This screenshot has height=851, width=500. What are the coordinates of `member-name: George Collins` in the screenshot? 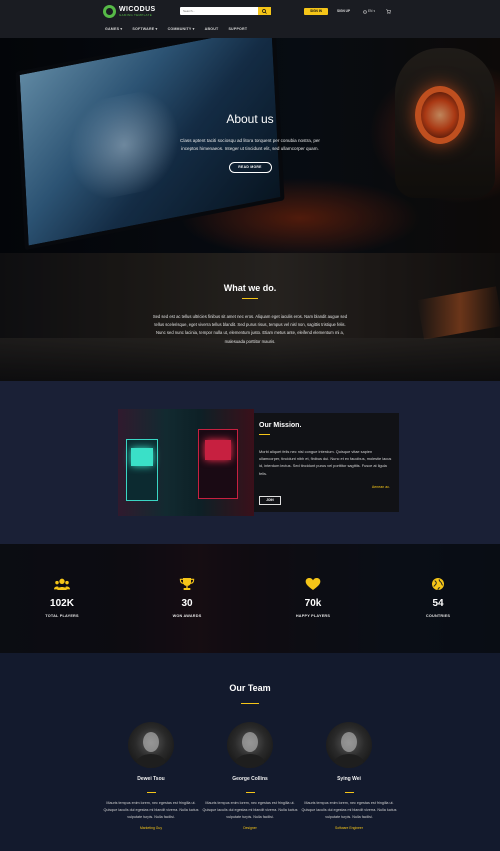 It's located at (250, 779).